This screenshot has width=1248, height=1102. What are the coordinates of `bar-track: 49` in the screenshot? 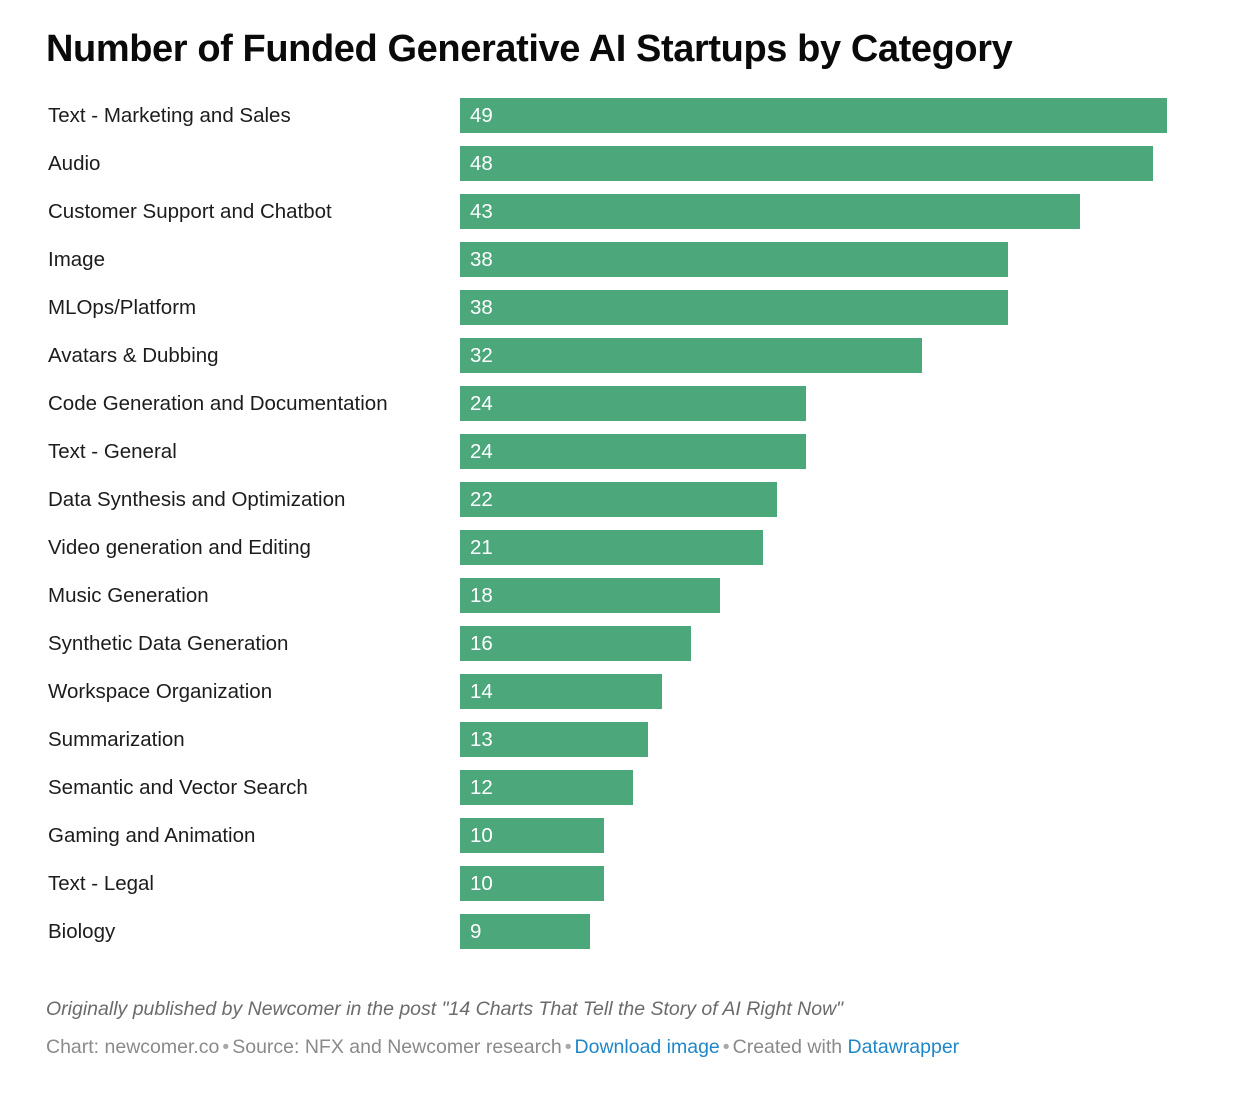 It's located at (814, 115).